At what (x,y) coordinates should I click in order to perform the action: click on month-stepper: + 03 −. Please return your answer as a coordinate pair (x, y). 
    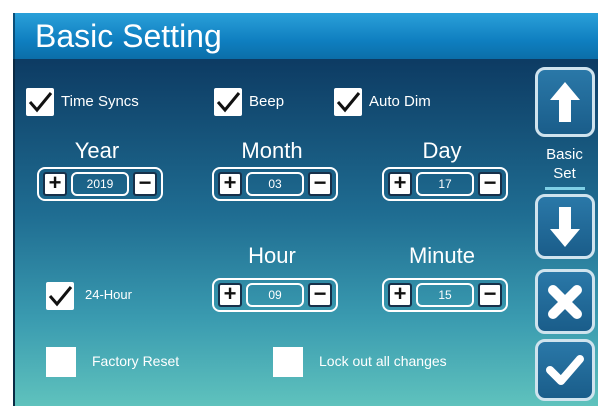
    Looking at the image, I should click on (275, 184).